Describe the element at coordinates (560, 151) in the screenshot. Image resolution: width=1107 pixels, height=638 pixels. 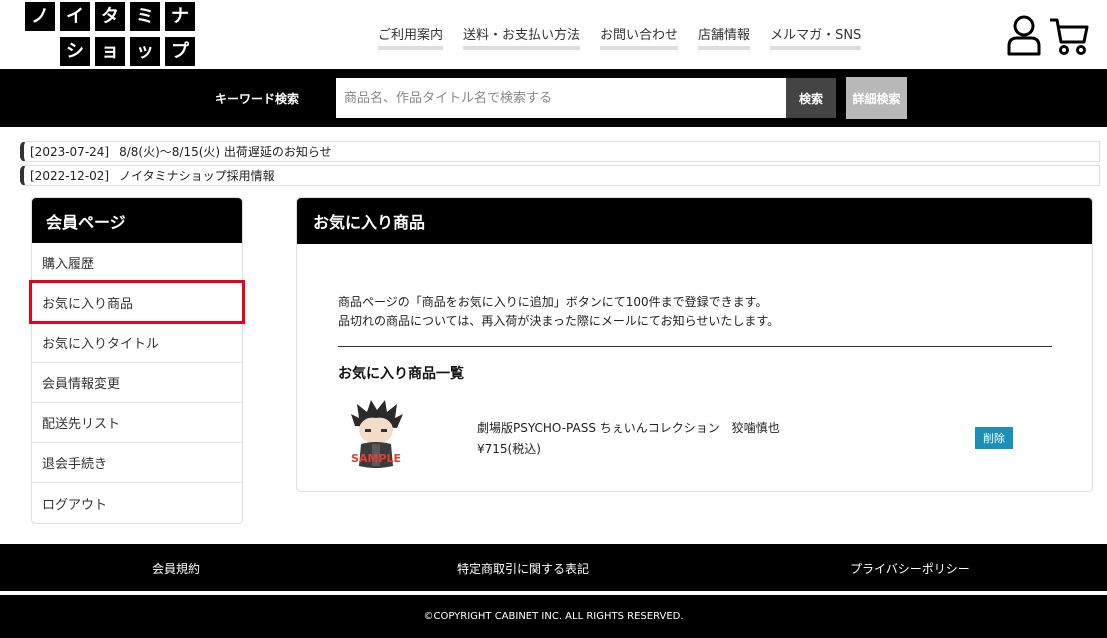
I see `notice-item: [2023-07-24] 8/8(火)～8/15(火) 出荷遅延のお知らせ` at that location.